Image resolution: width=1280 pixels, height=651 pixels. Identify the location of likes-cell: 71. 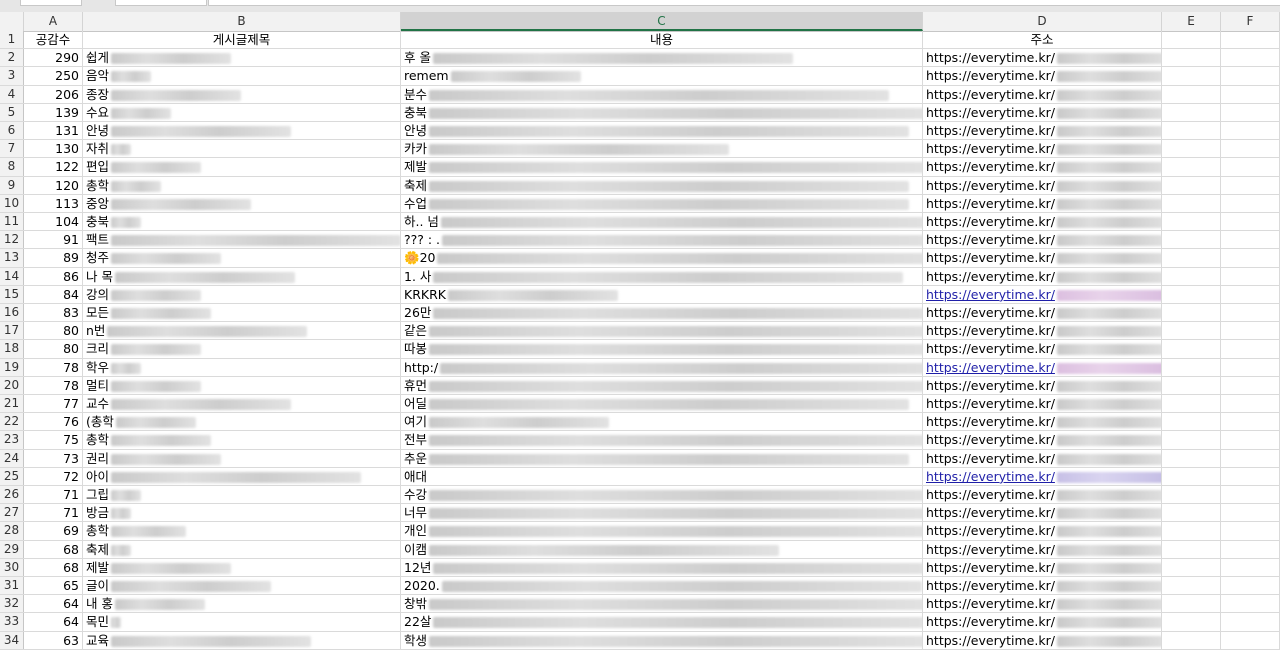
(53, 495).